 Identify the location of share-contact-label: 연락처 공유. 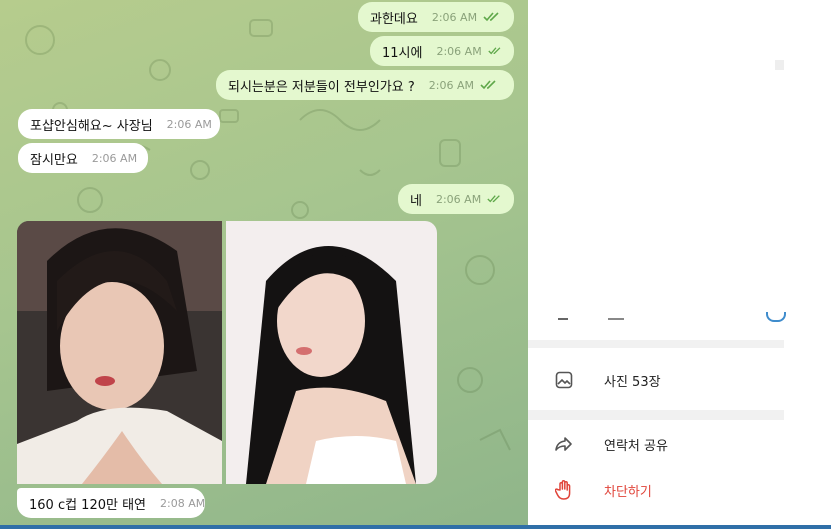
(636, 446).